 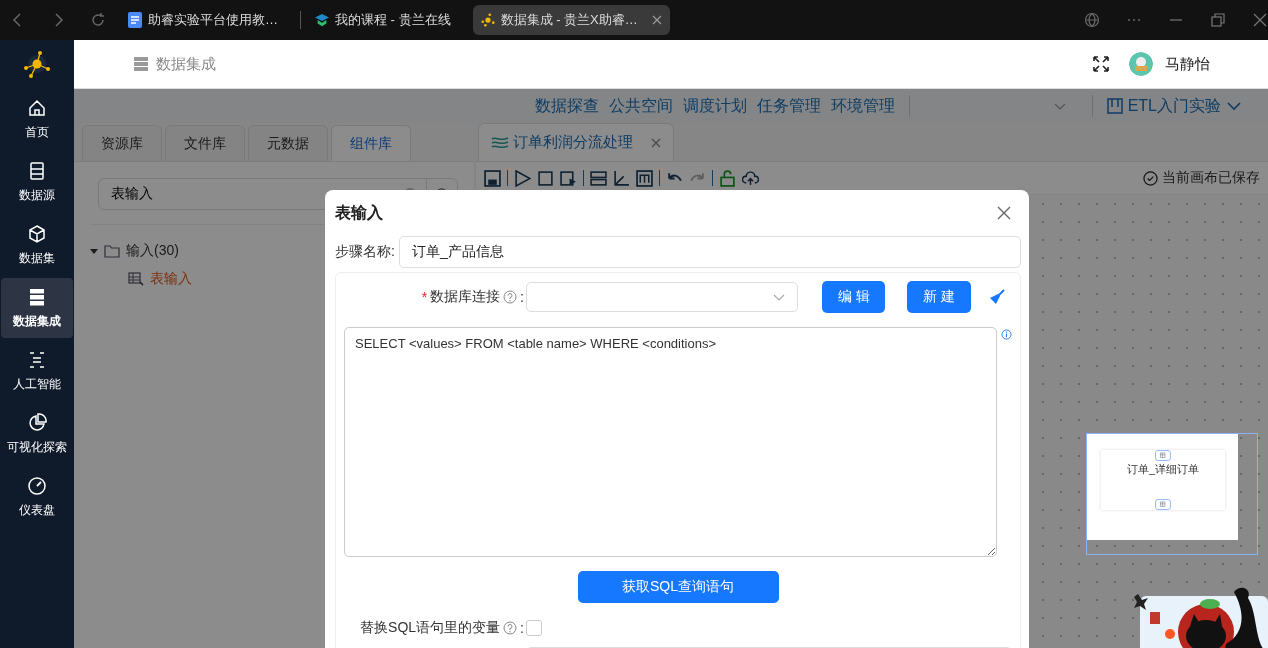 What do you see at coordinates (1211, 178) in the screenshot?
I see `save-status: 当前画布已保存` at bounding box center [1211, 178].